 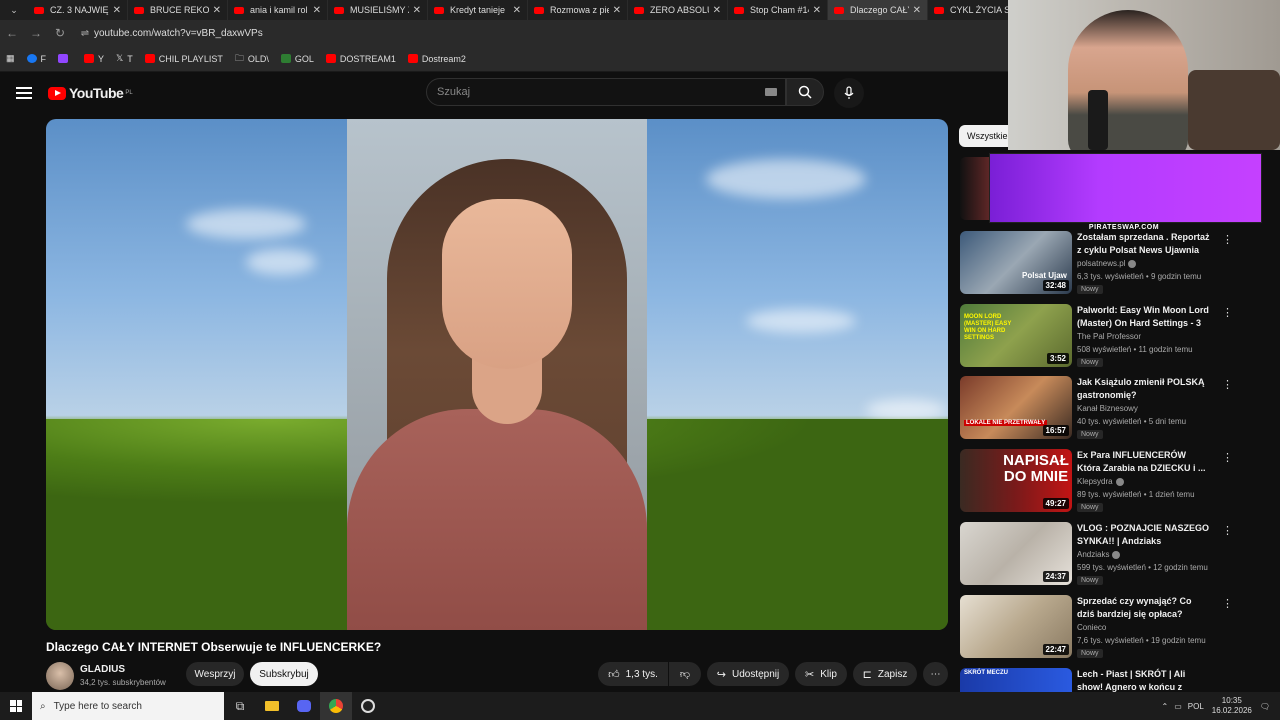 What do you see at coordinates (606, 92) in the screenshot?
I see `search-input: Szukaj` at bounding box center [606, 92].